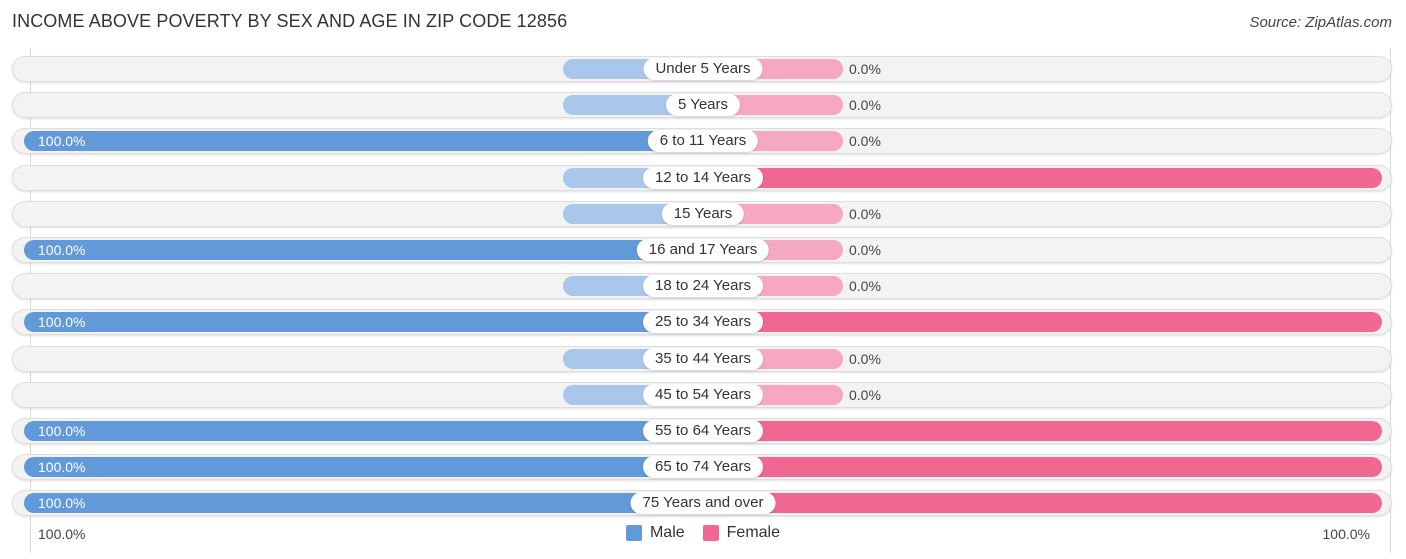 The width and height of the screenshot is (1406, 559). I want to click on category-label: 45 to 54 Years, so click(703, 395).